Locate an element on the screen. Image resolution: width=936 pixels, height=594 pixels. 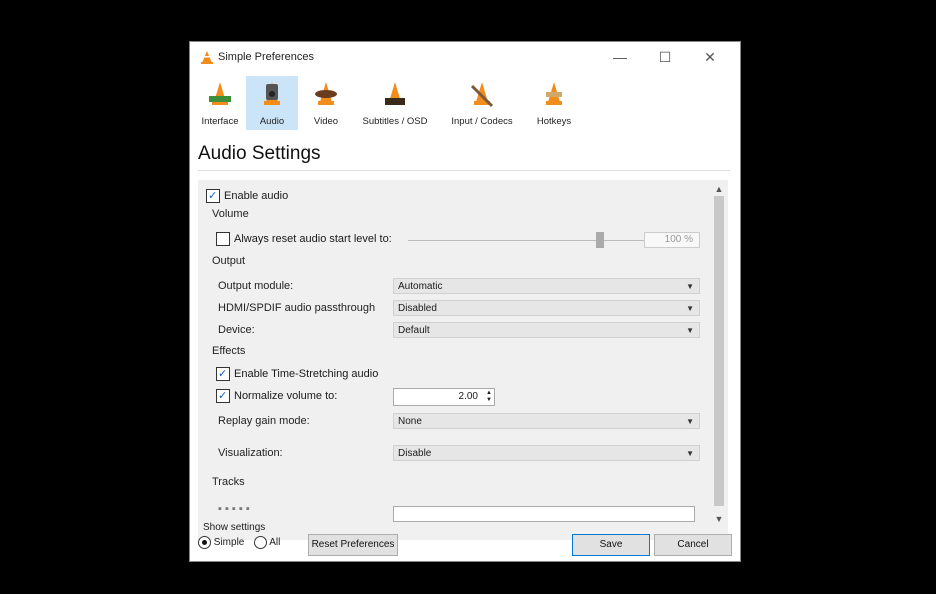
vertical-scrollbar: ▲ ▼ is located at coordinates (719, 360).